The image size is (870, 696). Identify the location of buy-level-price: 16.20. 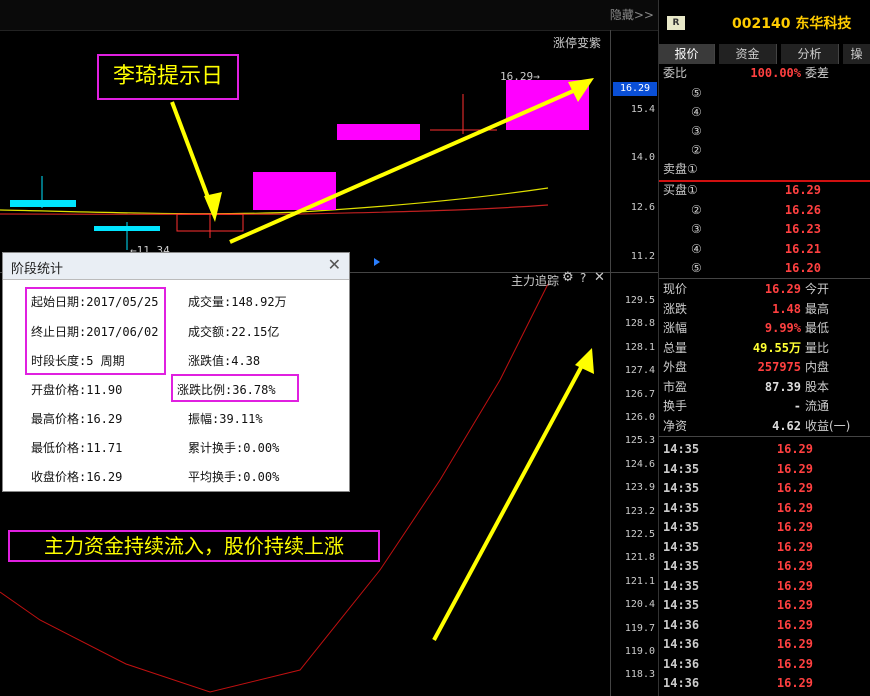
(802, 268).